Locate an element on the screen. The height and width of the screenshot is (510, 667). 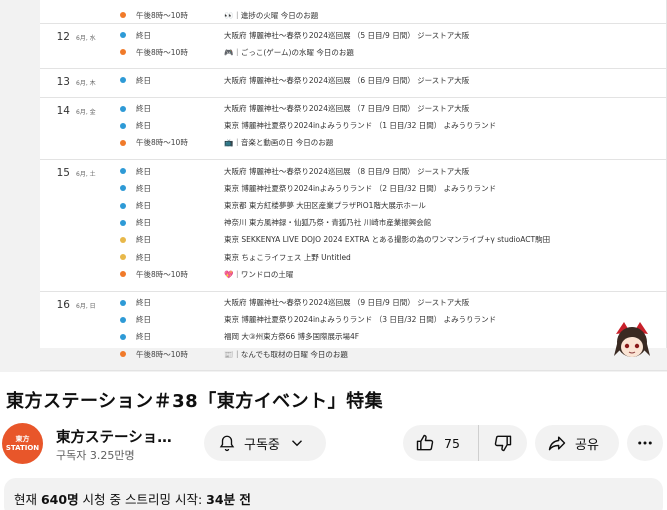
event-title: 🎮｜ごっこ(ゲーム)の水曜 今日のお題 is located at coordinates (289, 52).